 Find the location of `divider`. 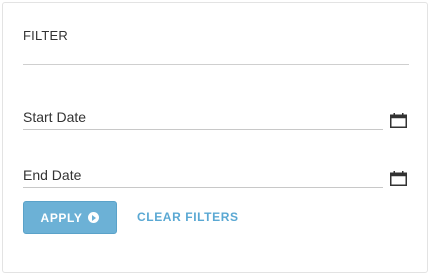

divider is located at coordinates (216, 64).